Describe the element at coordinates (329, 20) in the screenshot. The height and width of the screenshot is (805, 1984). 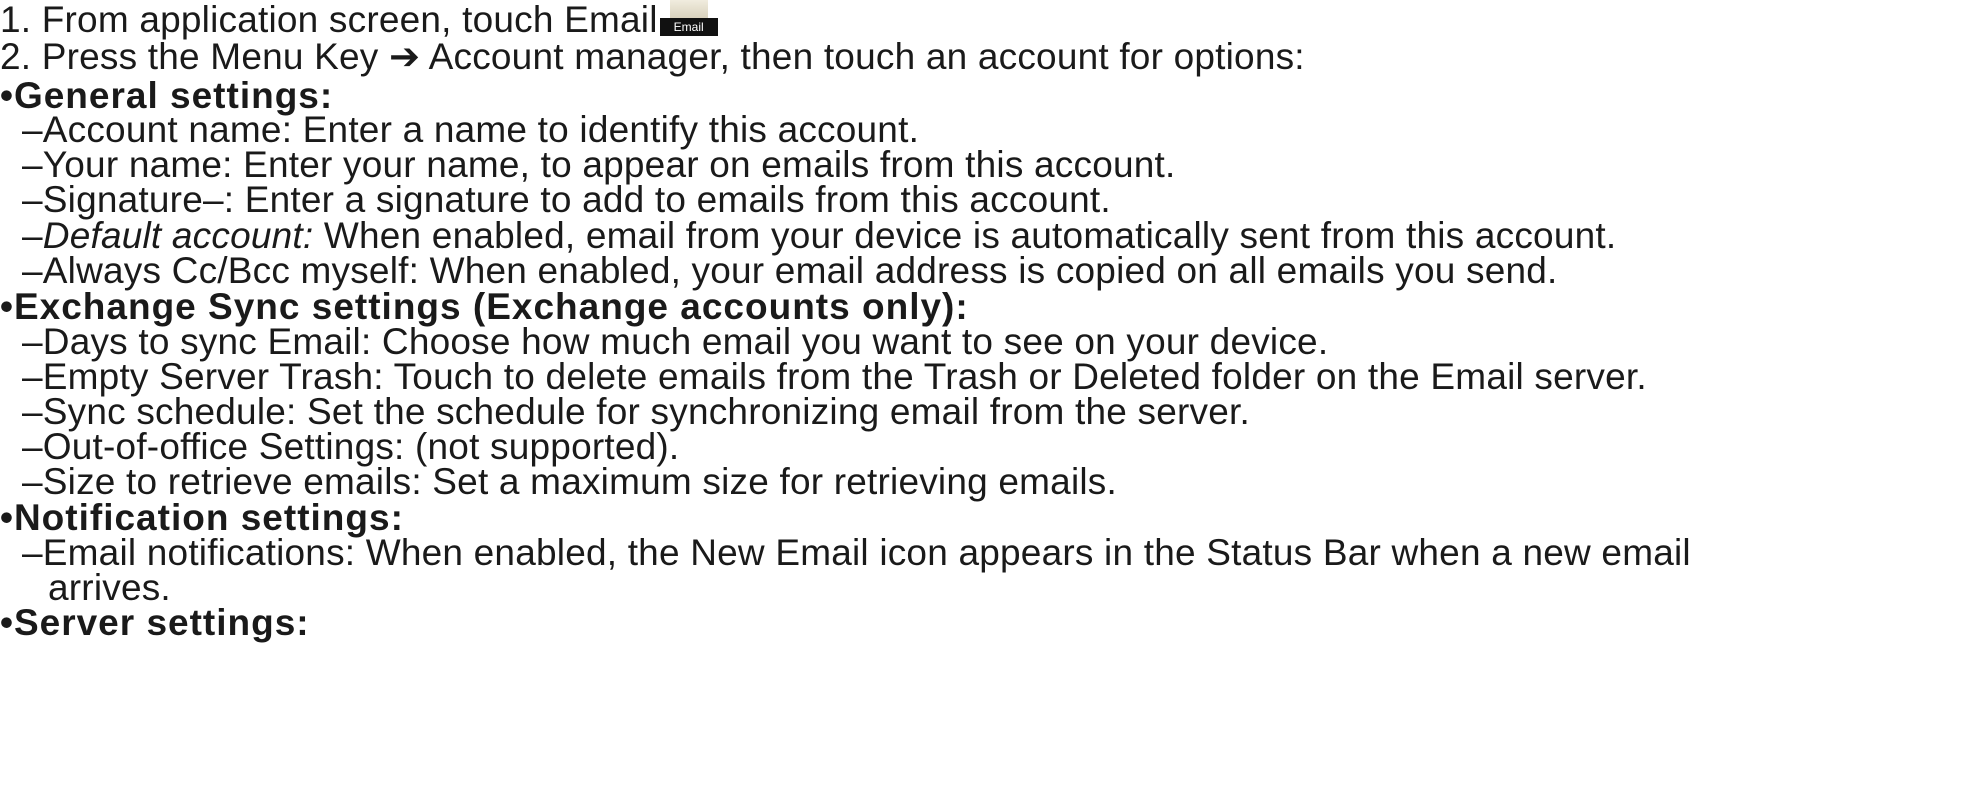
I see `step-1-text: 1. From application screen, touch Email` at that location.